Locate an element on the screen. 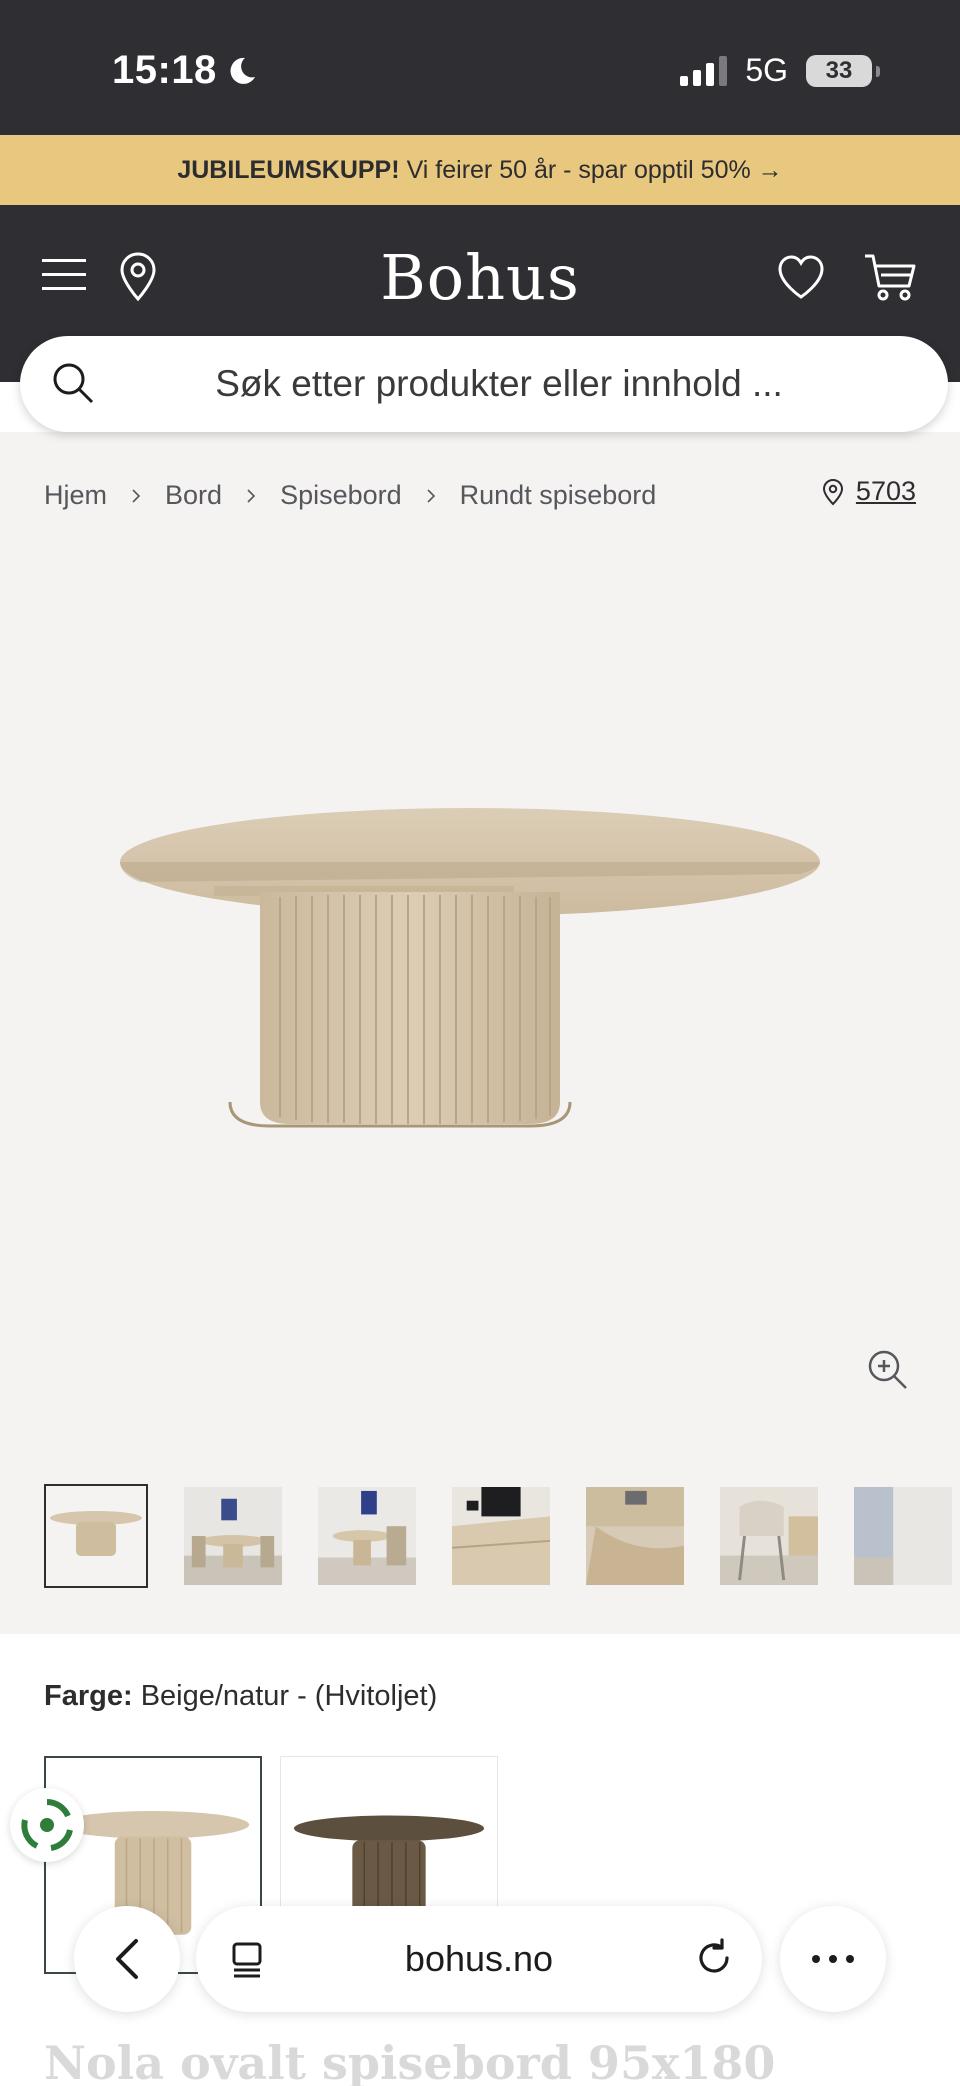 The height and width of the screenshot is (2086, 960). thumbnail-extending-leaf is located at coordinates (501, 1536).